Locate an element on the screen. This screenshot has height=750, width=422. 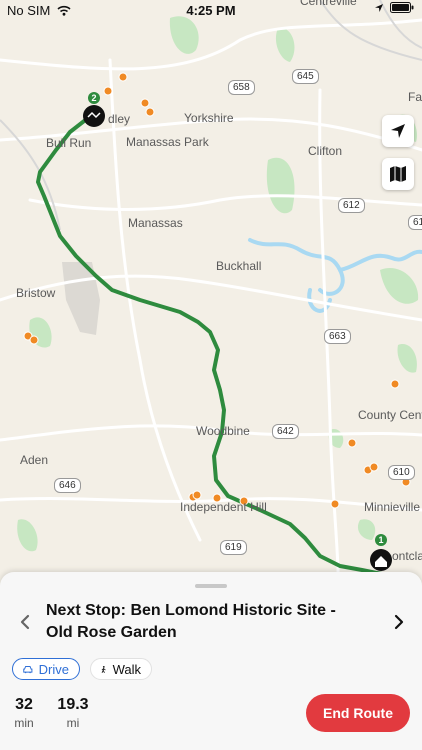
walk-mode-button: Walk is located at coordinates (121, 669).